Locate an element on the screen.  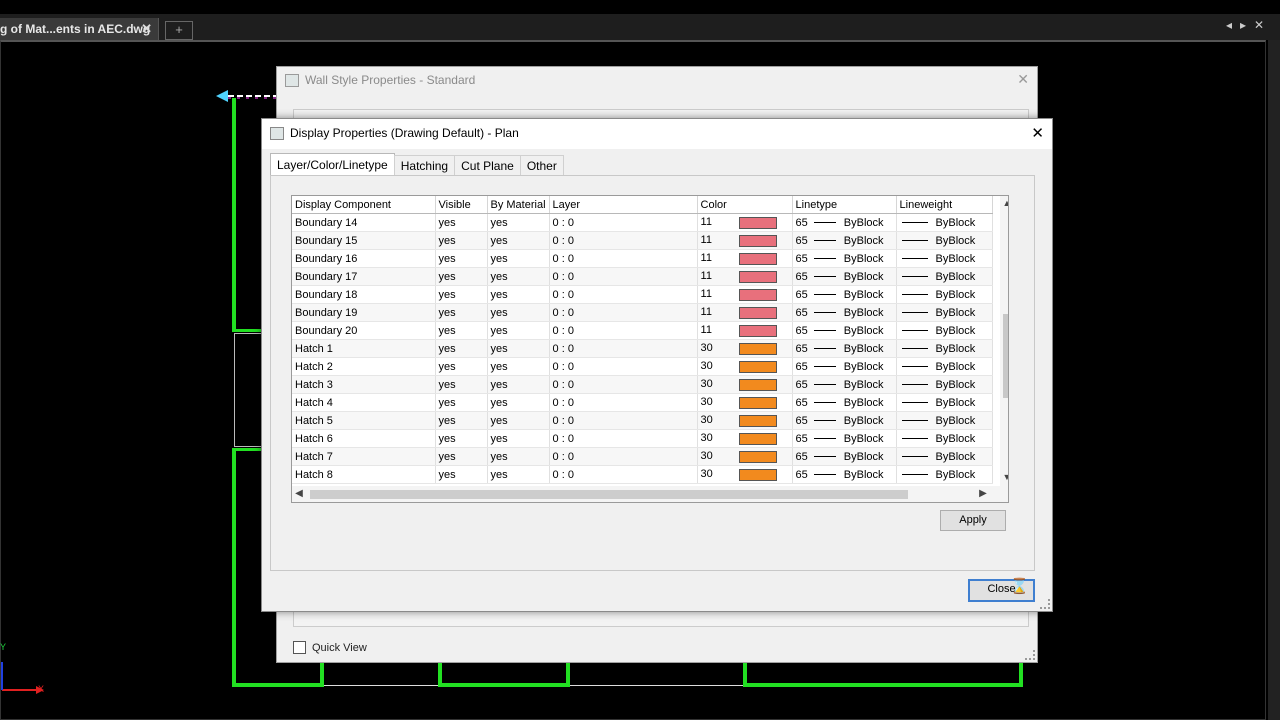
column-header-display-component: Display Component is located at coordinates (364, 205).